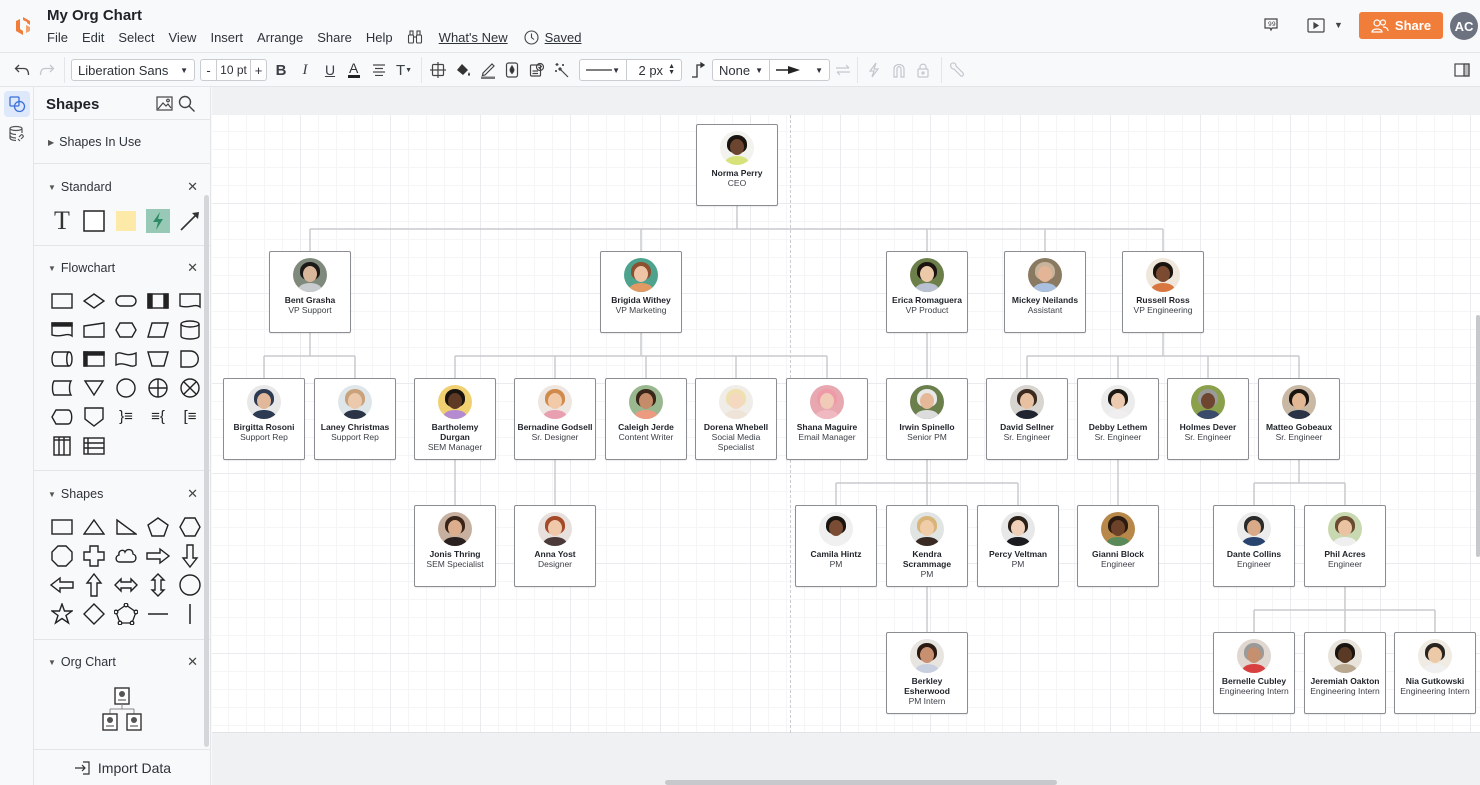 The image size is (1480, 785). I want to click on annotation-right-shape: }≡, so click(126, 416).